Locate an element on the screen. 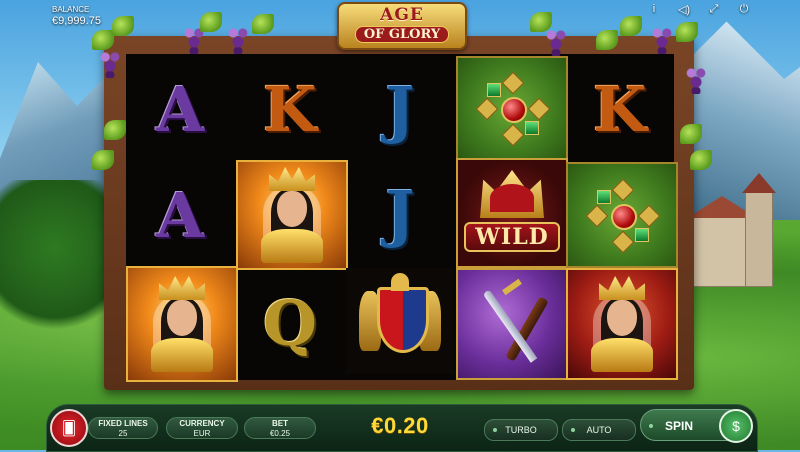  logo-title: AGE is located at coordinates (402, 15).